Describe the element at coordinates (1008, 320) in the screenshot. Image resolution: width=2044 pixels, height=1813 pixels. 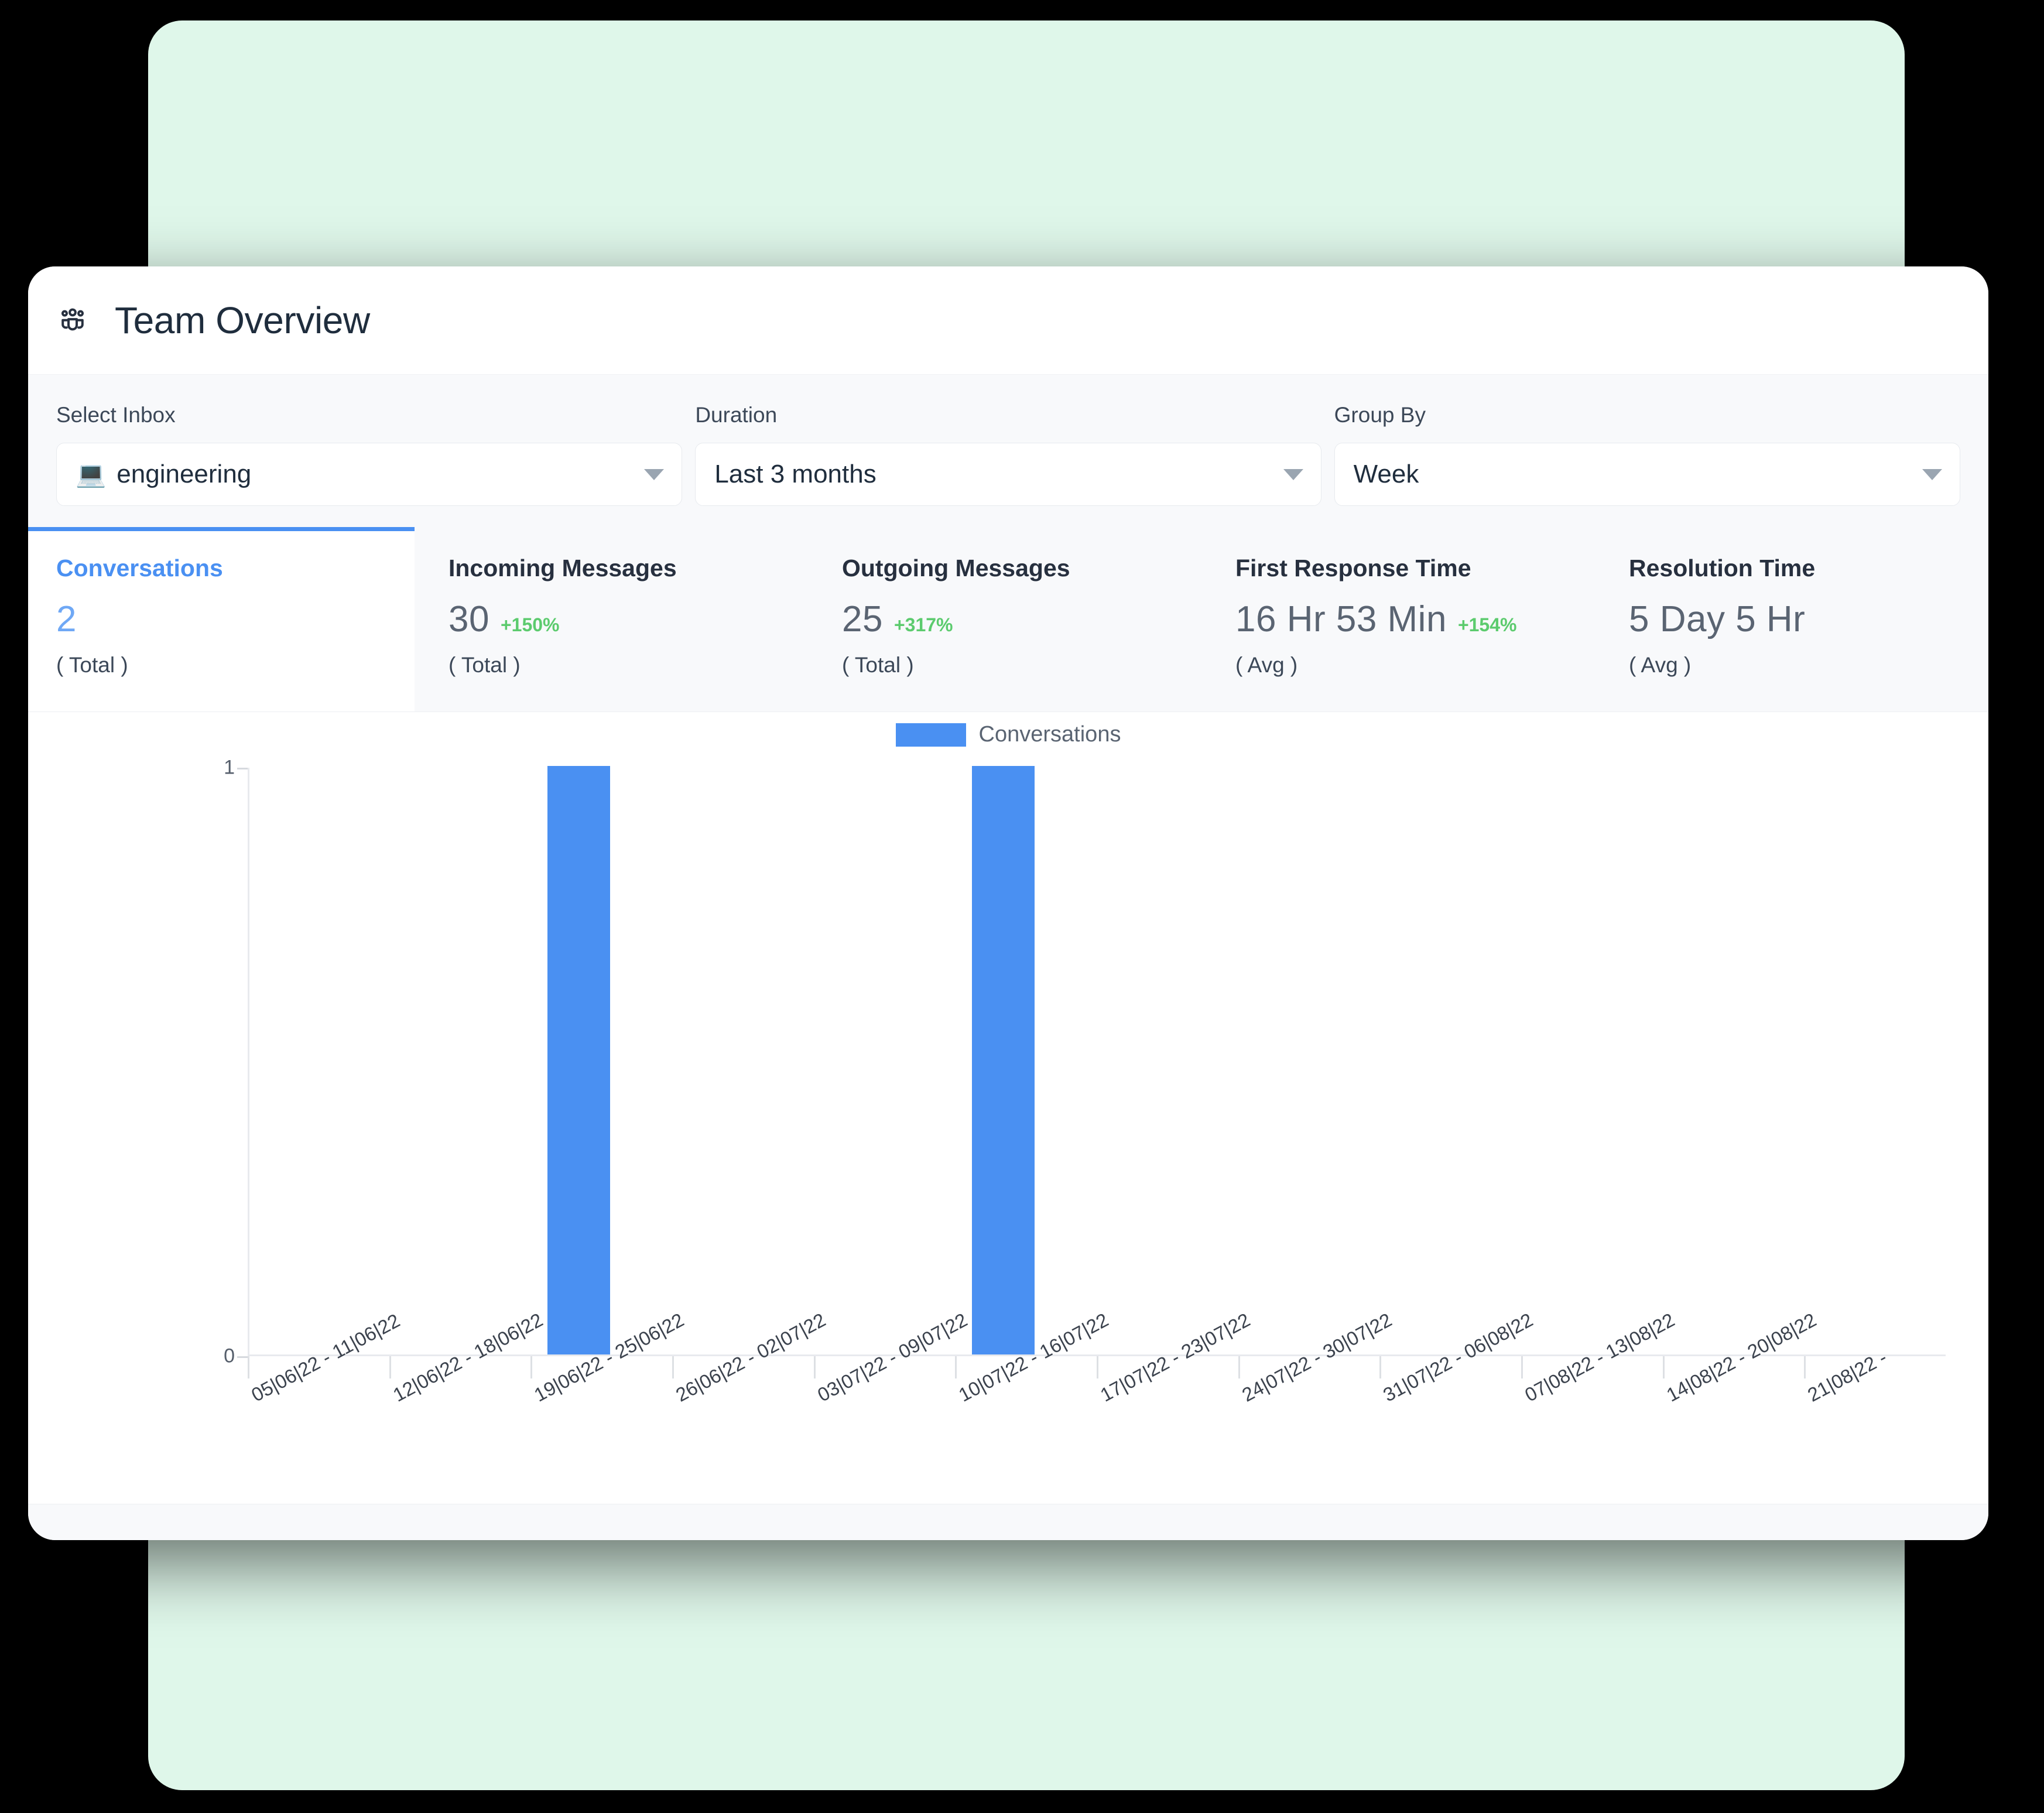
I see `card-header: Team Overview` at that location.